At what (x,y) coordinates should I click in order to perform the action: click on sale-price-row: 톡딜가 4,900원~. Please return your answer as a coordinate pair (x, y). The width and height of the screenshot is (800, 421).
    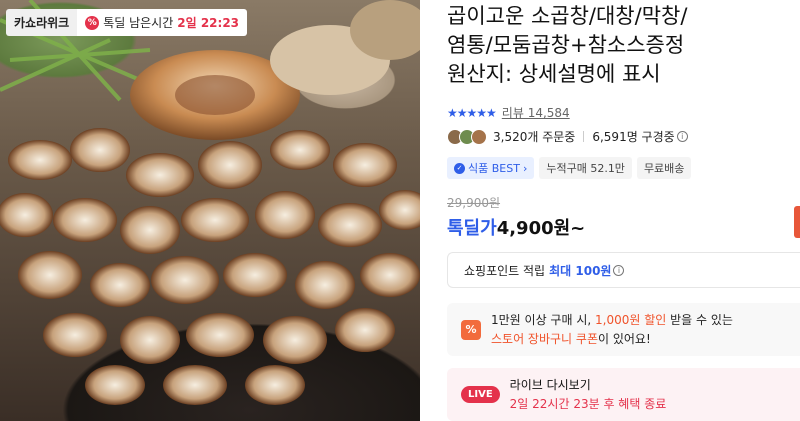
    Looking at the image, I should click on (516, 227).